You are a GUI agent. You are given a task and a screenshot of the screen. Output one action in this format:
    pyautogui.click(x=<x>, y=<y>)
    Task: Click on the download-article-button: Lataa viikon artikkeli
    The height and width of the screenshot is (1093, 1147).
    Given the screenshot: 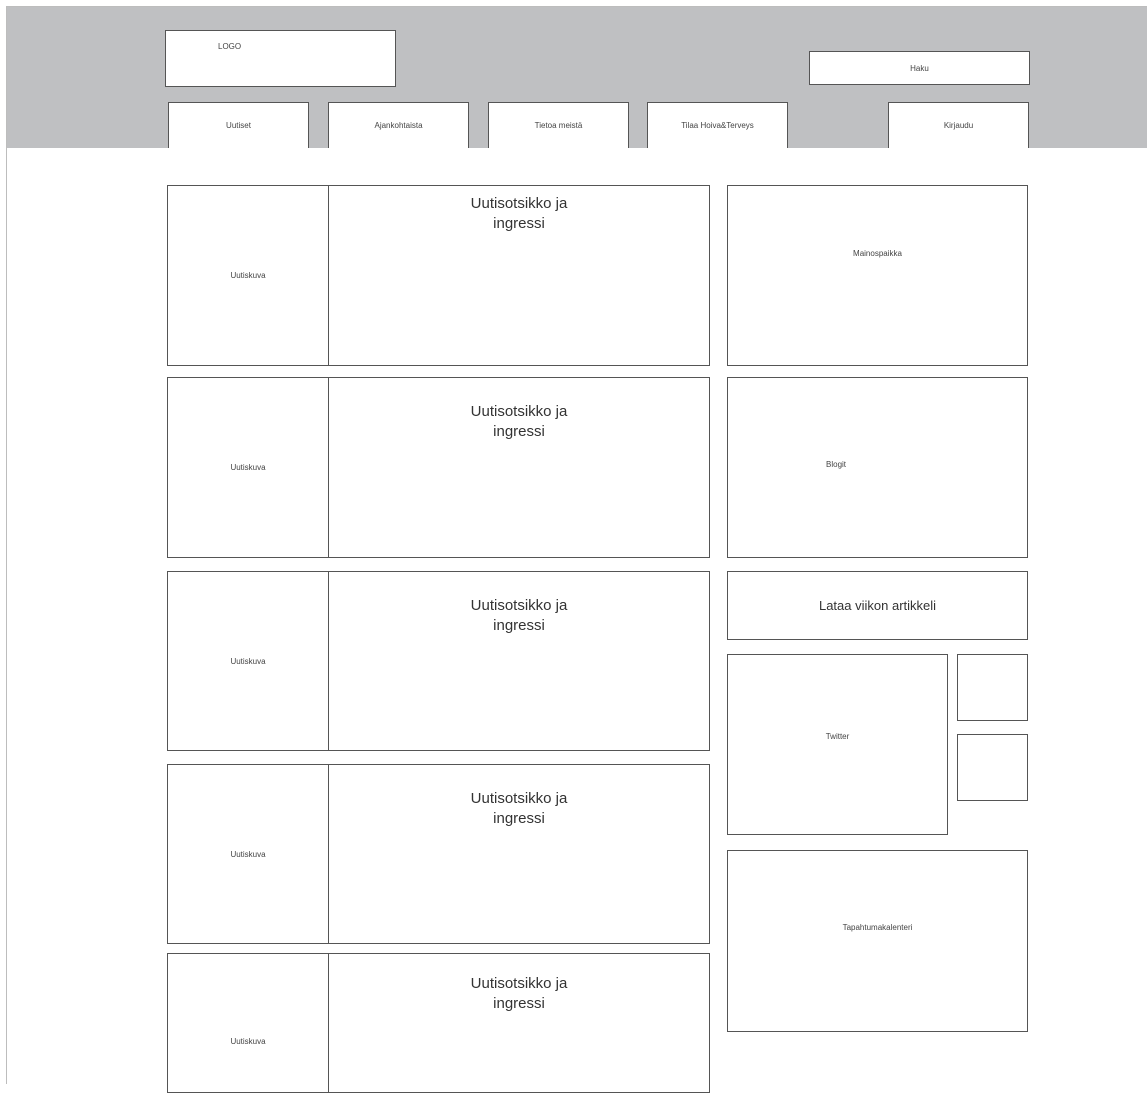 What is the action you would take?
    pyautogui.click(x=877, y=605)
    